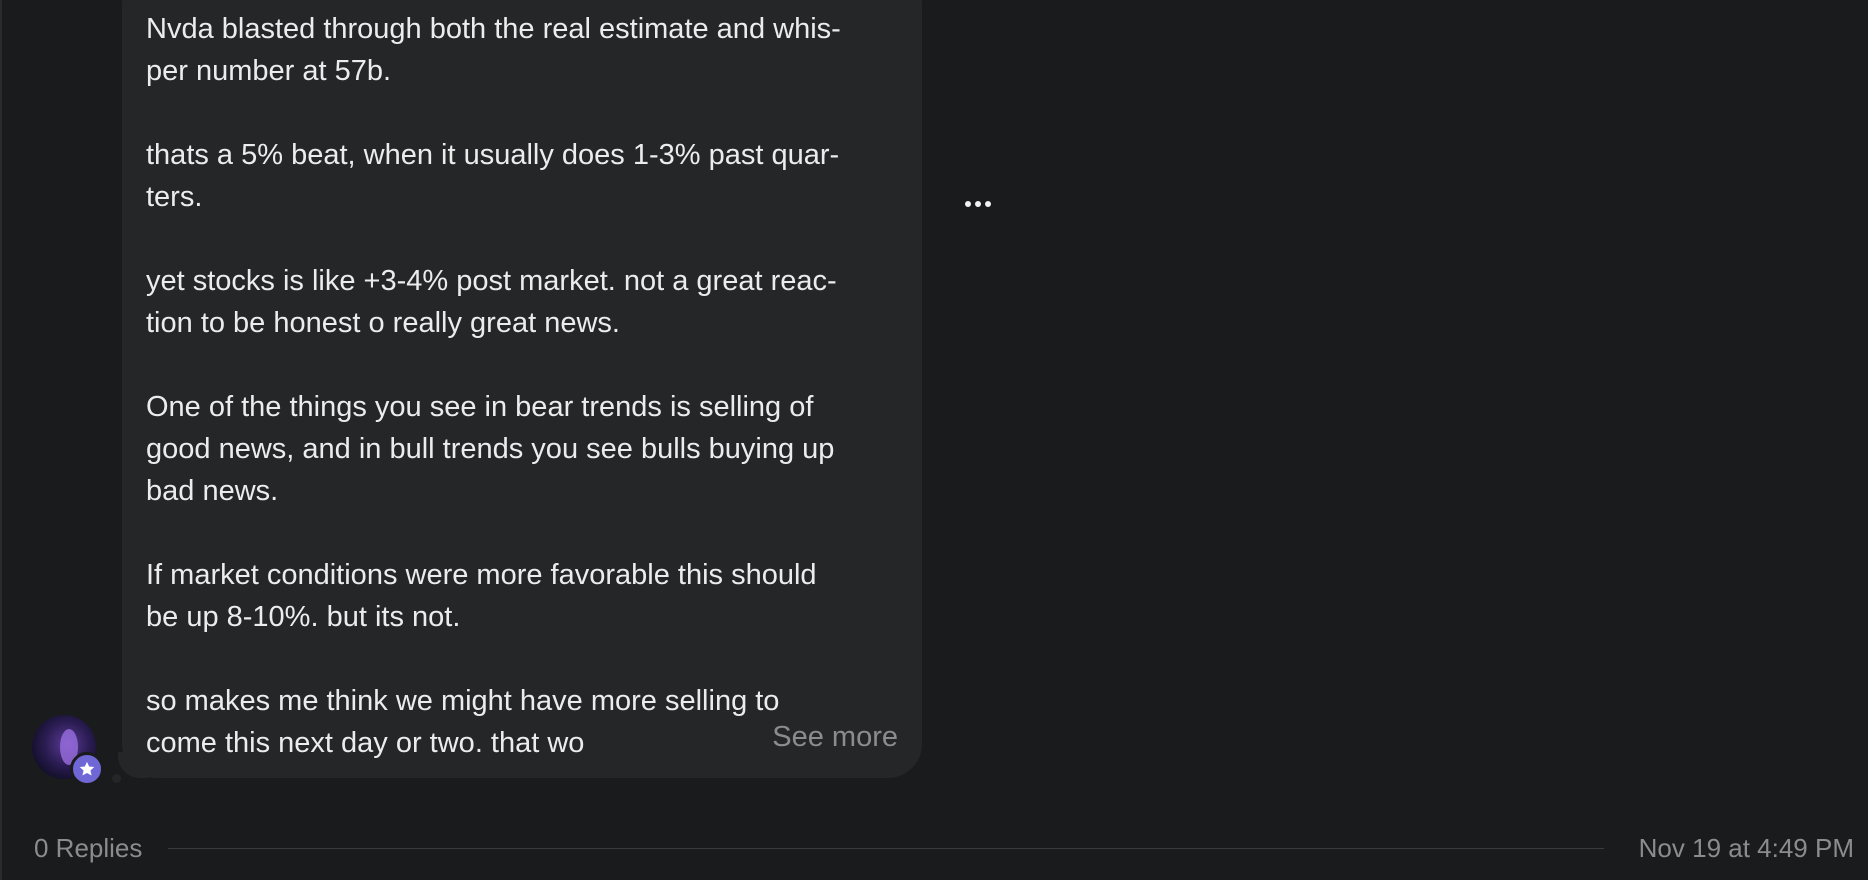 The height and width of the screenshot is (880, 1868). I want to click on left-border, so click(1, 440).